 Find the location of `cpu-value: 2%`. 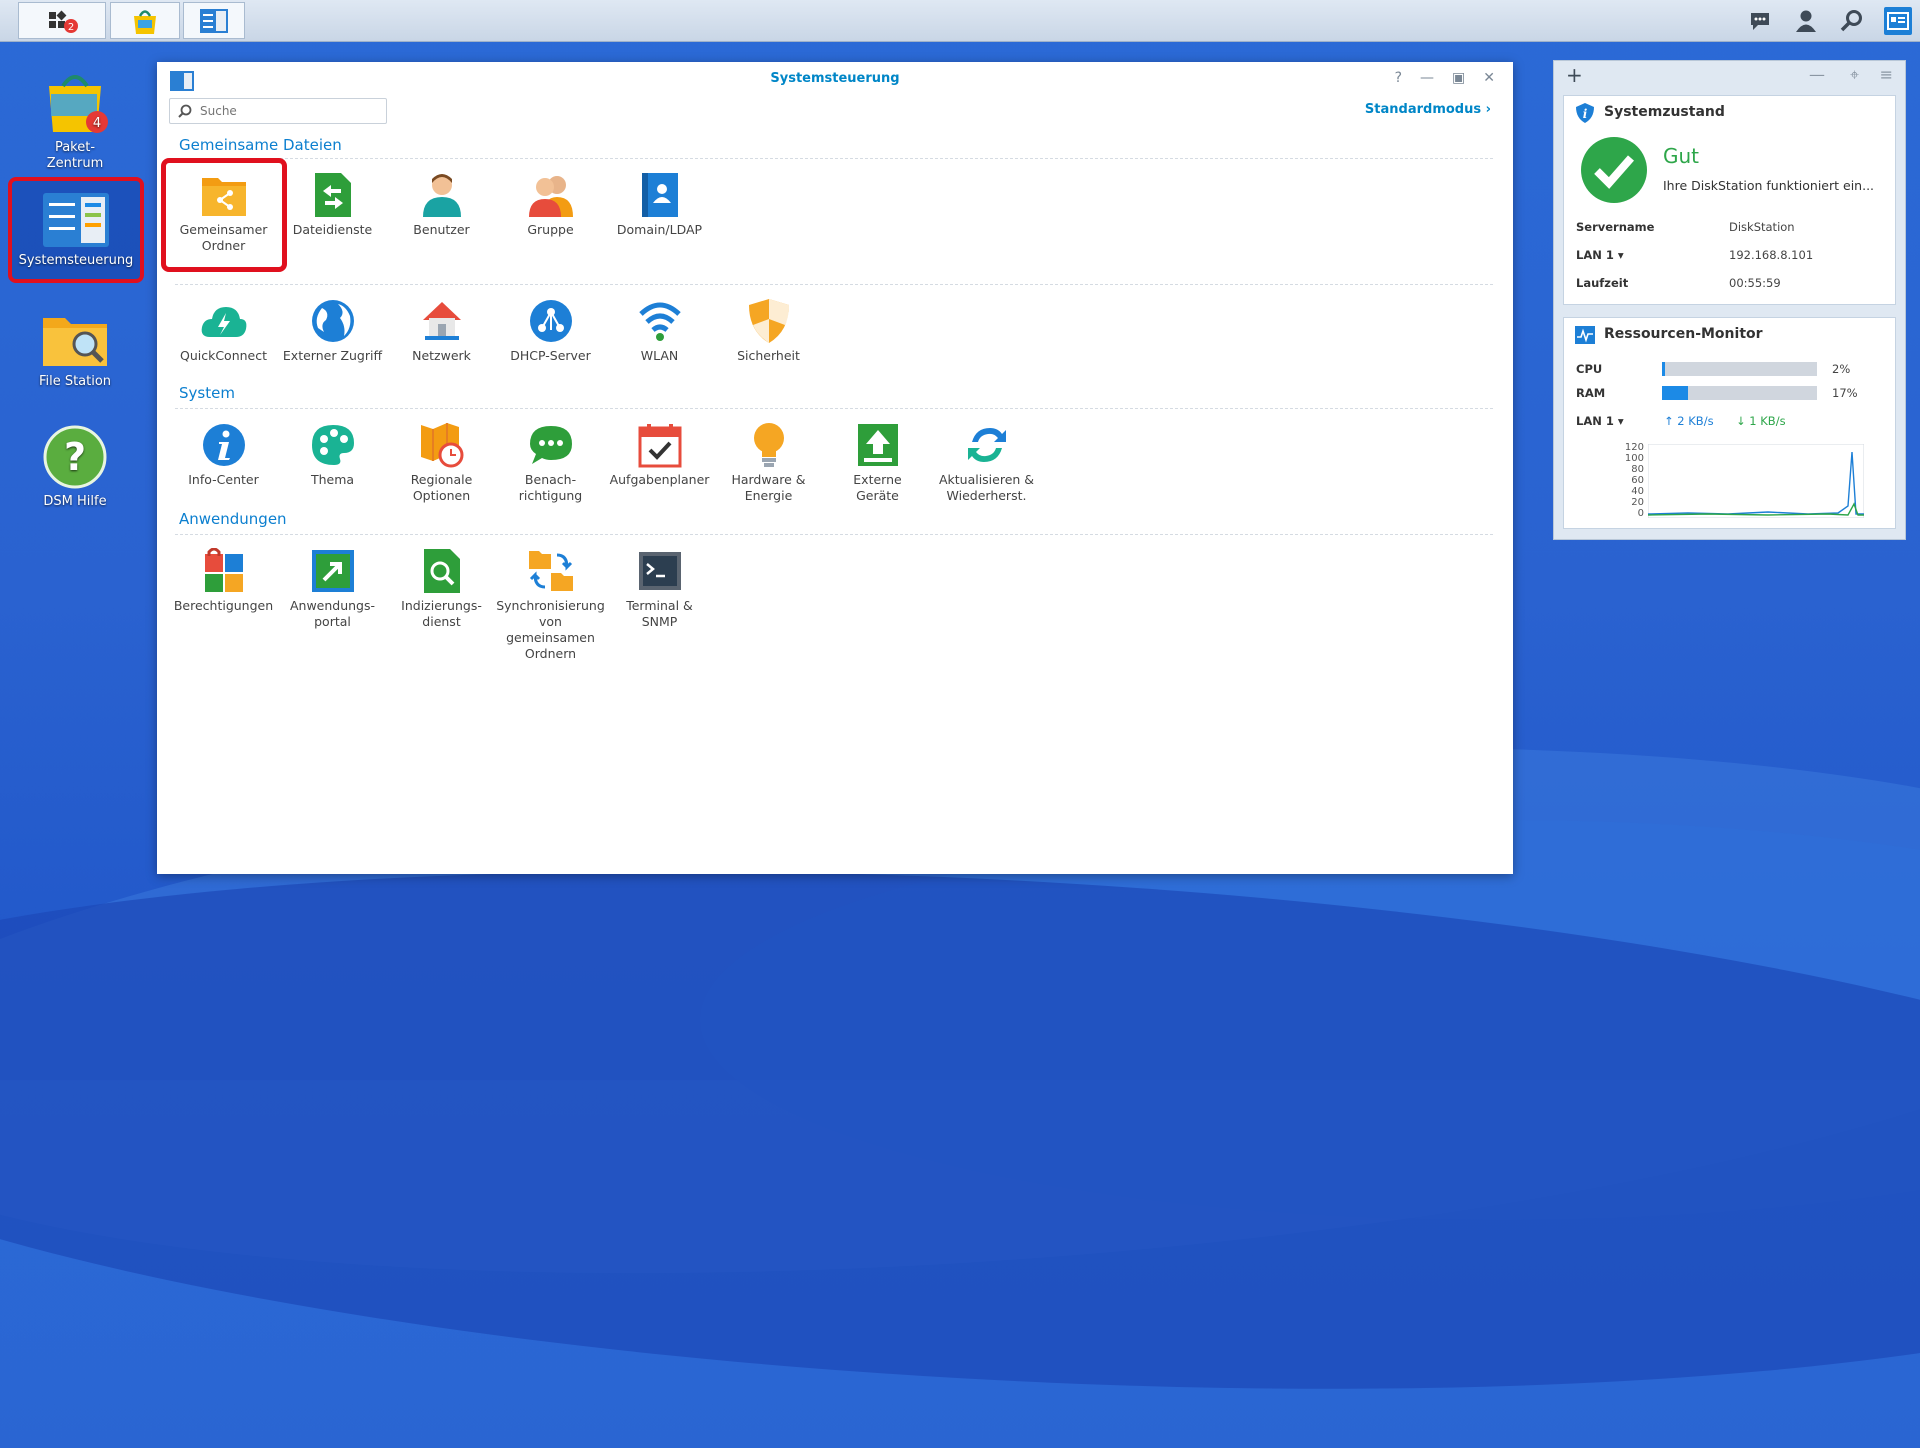

cpu-value: 2% is located at coordinates (1841, 369).